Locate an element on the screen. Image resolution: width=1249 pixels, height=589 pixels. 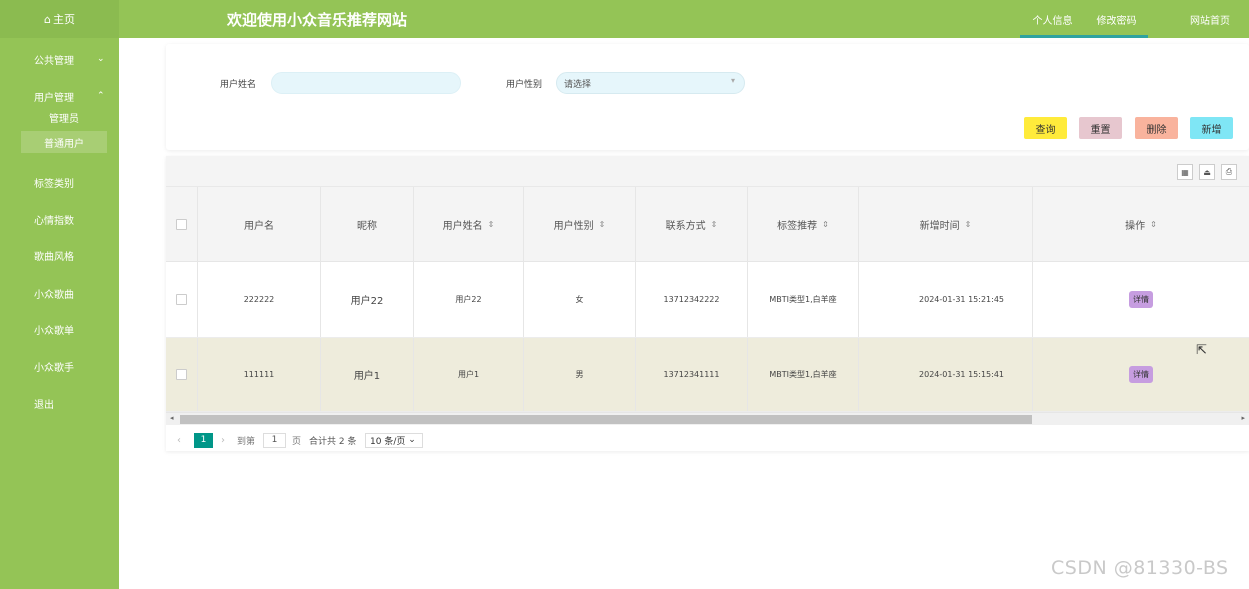
sidebar-sub-normal-user: 普通用户 is located at coordinates (64, 142).